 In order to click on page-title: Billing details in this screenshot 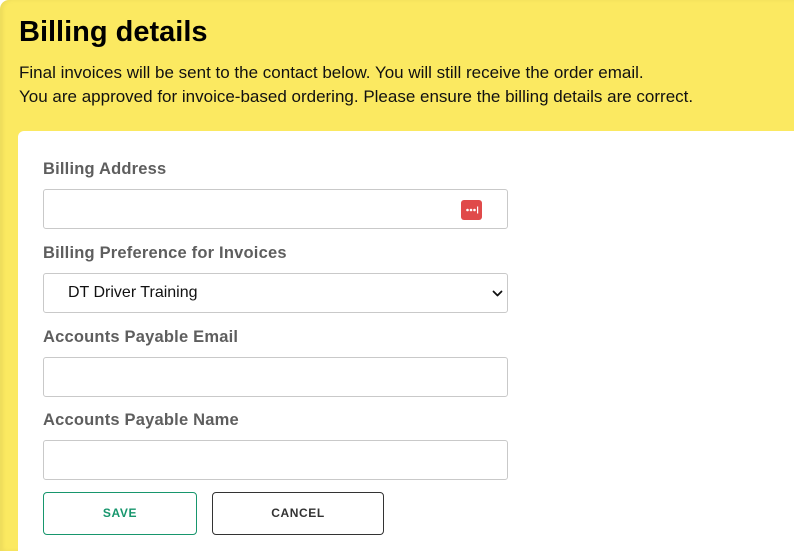, I will do `click(113, 32)`.